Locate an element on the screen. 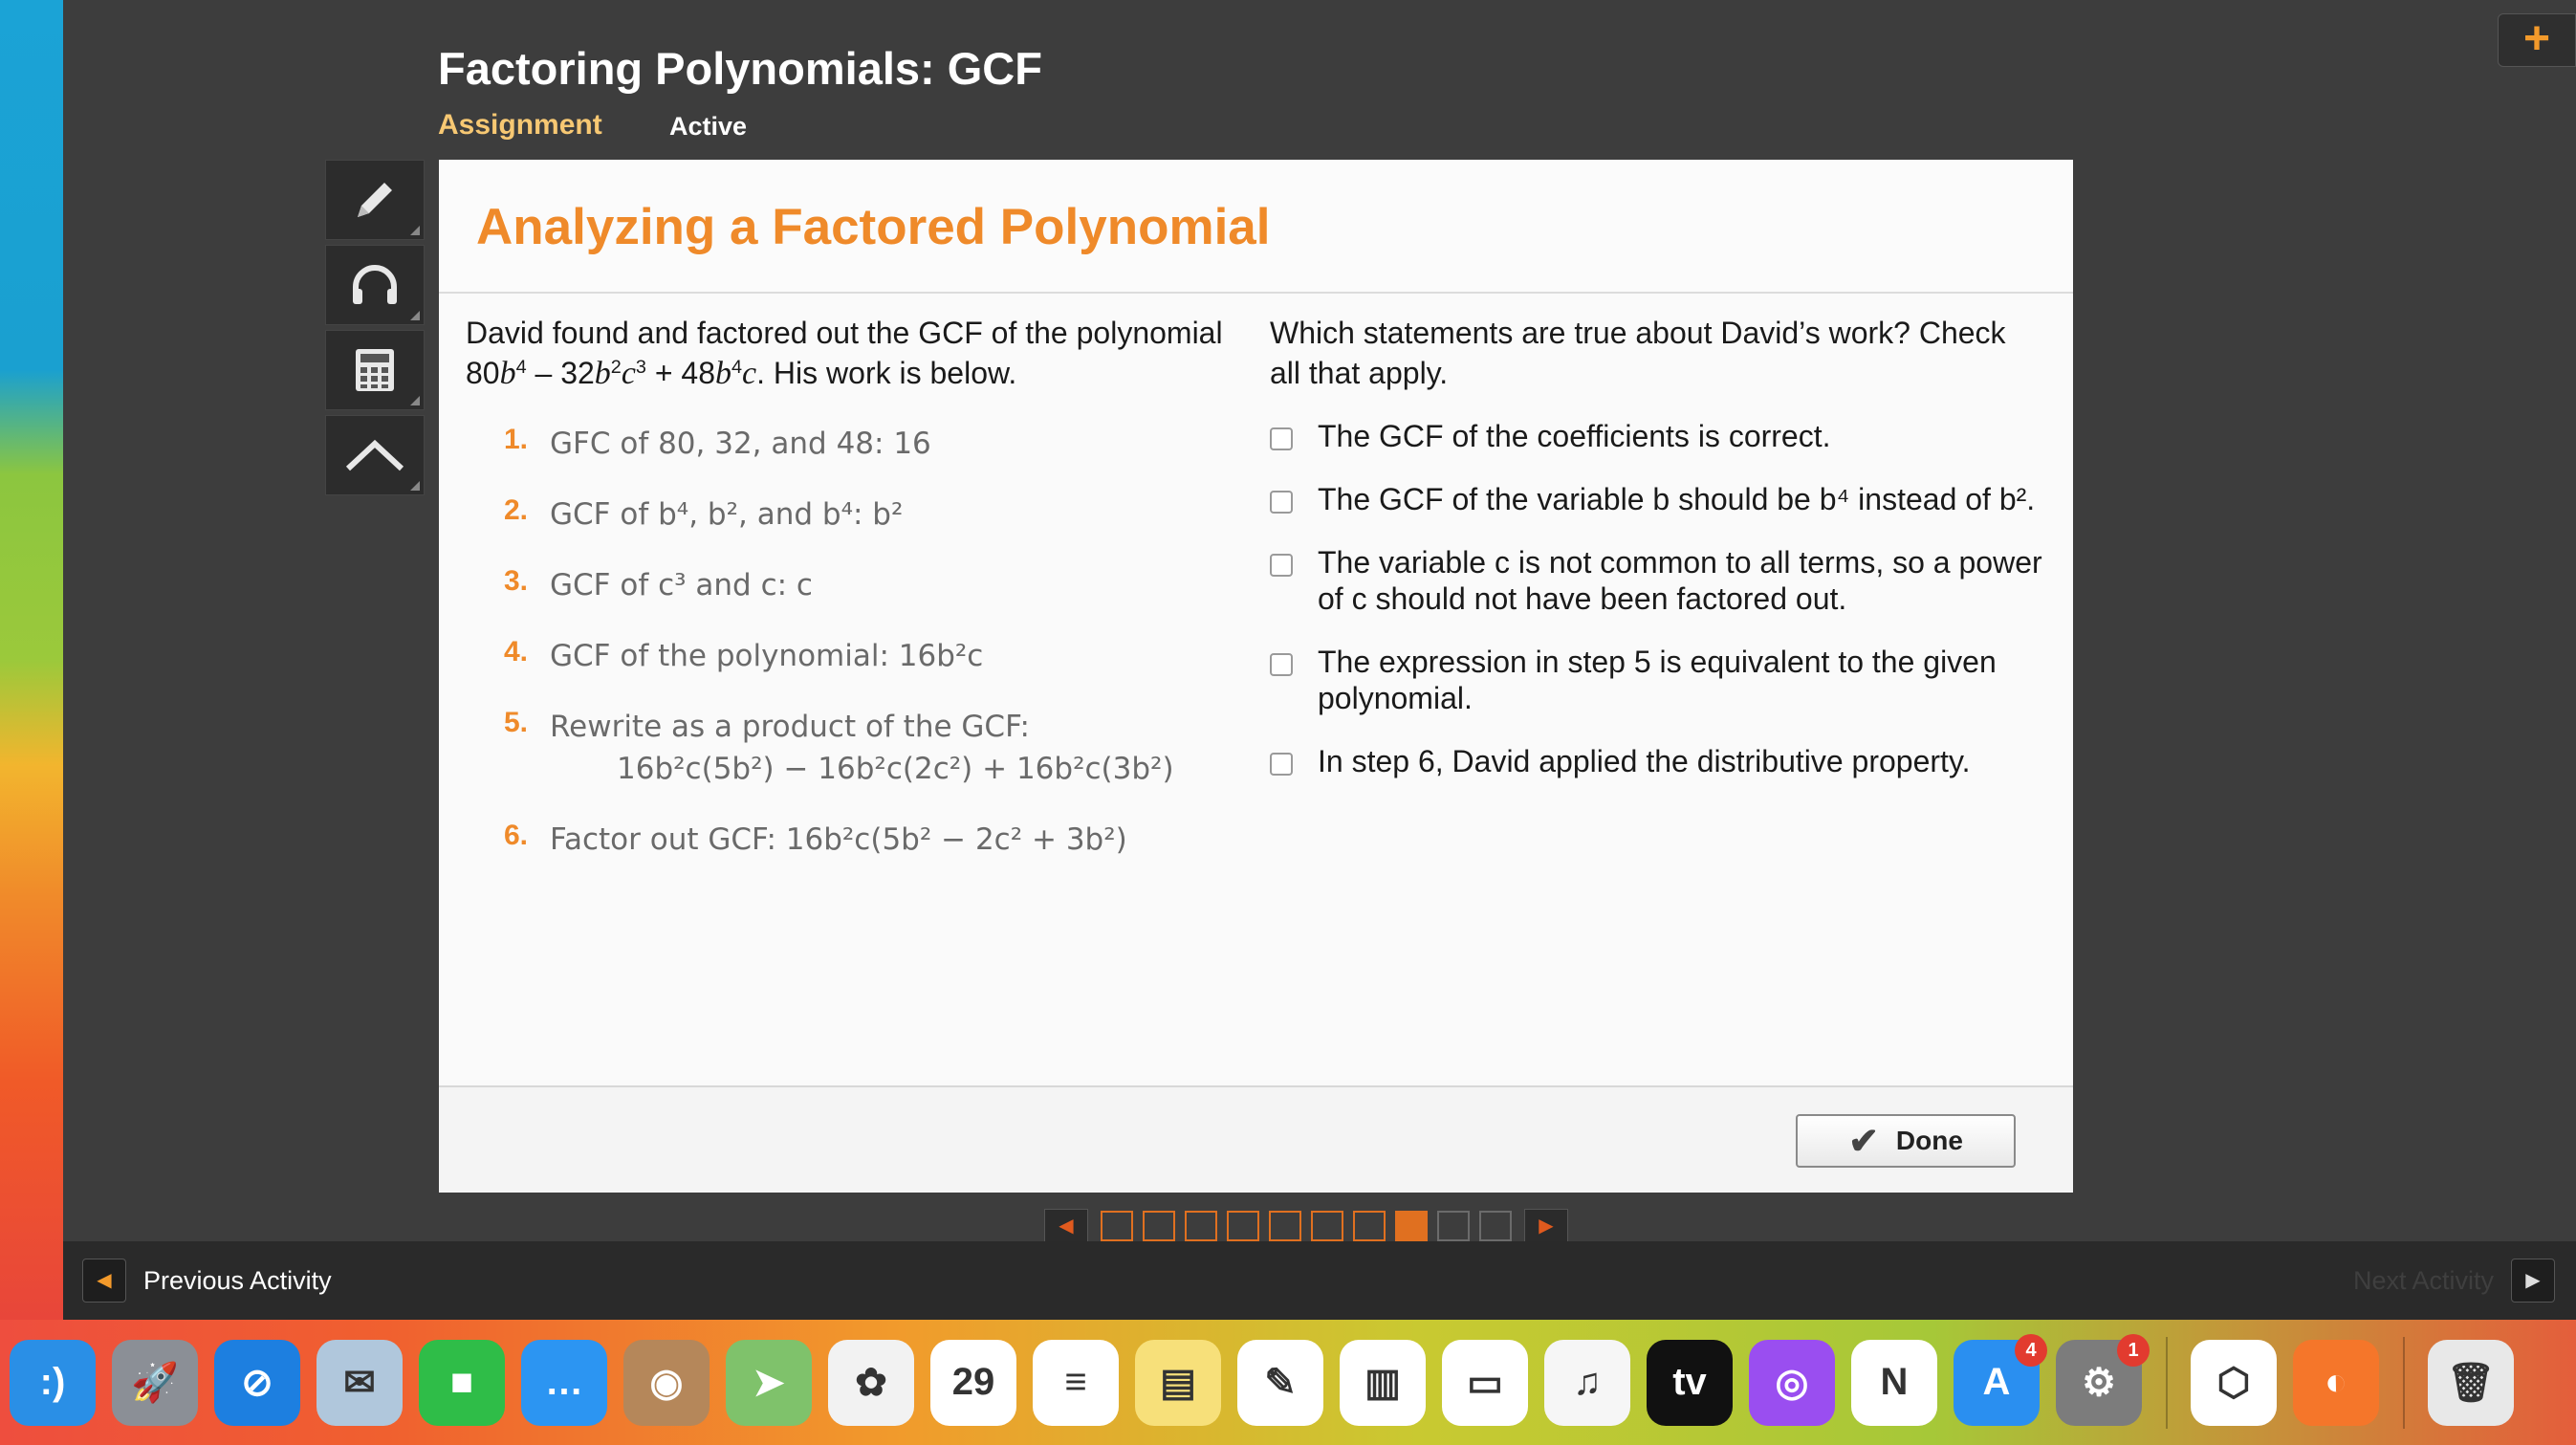 This screenshot has width=2576, height=1445. step-text: Rewrite as a product of the GCF: is located at coordinates (790, 727).